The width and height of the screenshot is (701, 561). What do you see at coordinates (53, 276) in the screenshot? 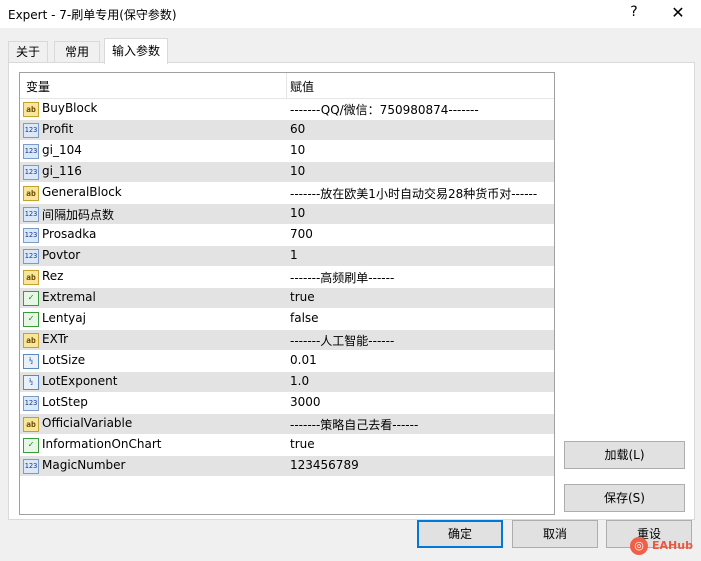
I see `parameter-name: Rez` at bounding box center [53, 276].